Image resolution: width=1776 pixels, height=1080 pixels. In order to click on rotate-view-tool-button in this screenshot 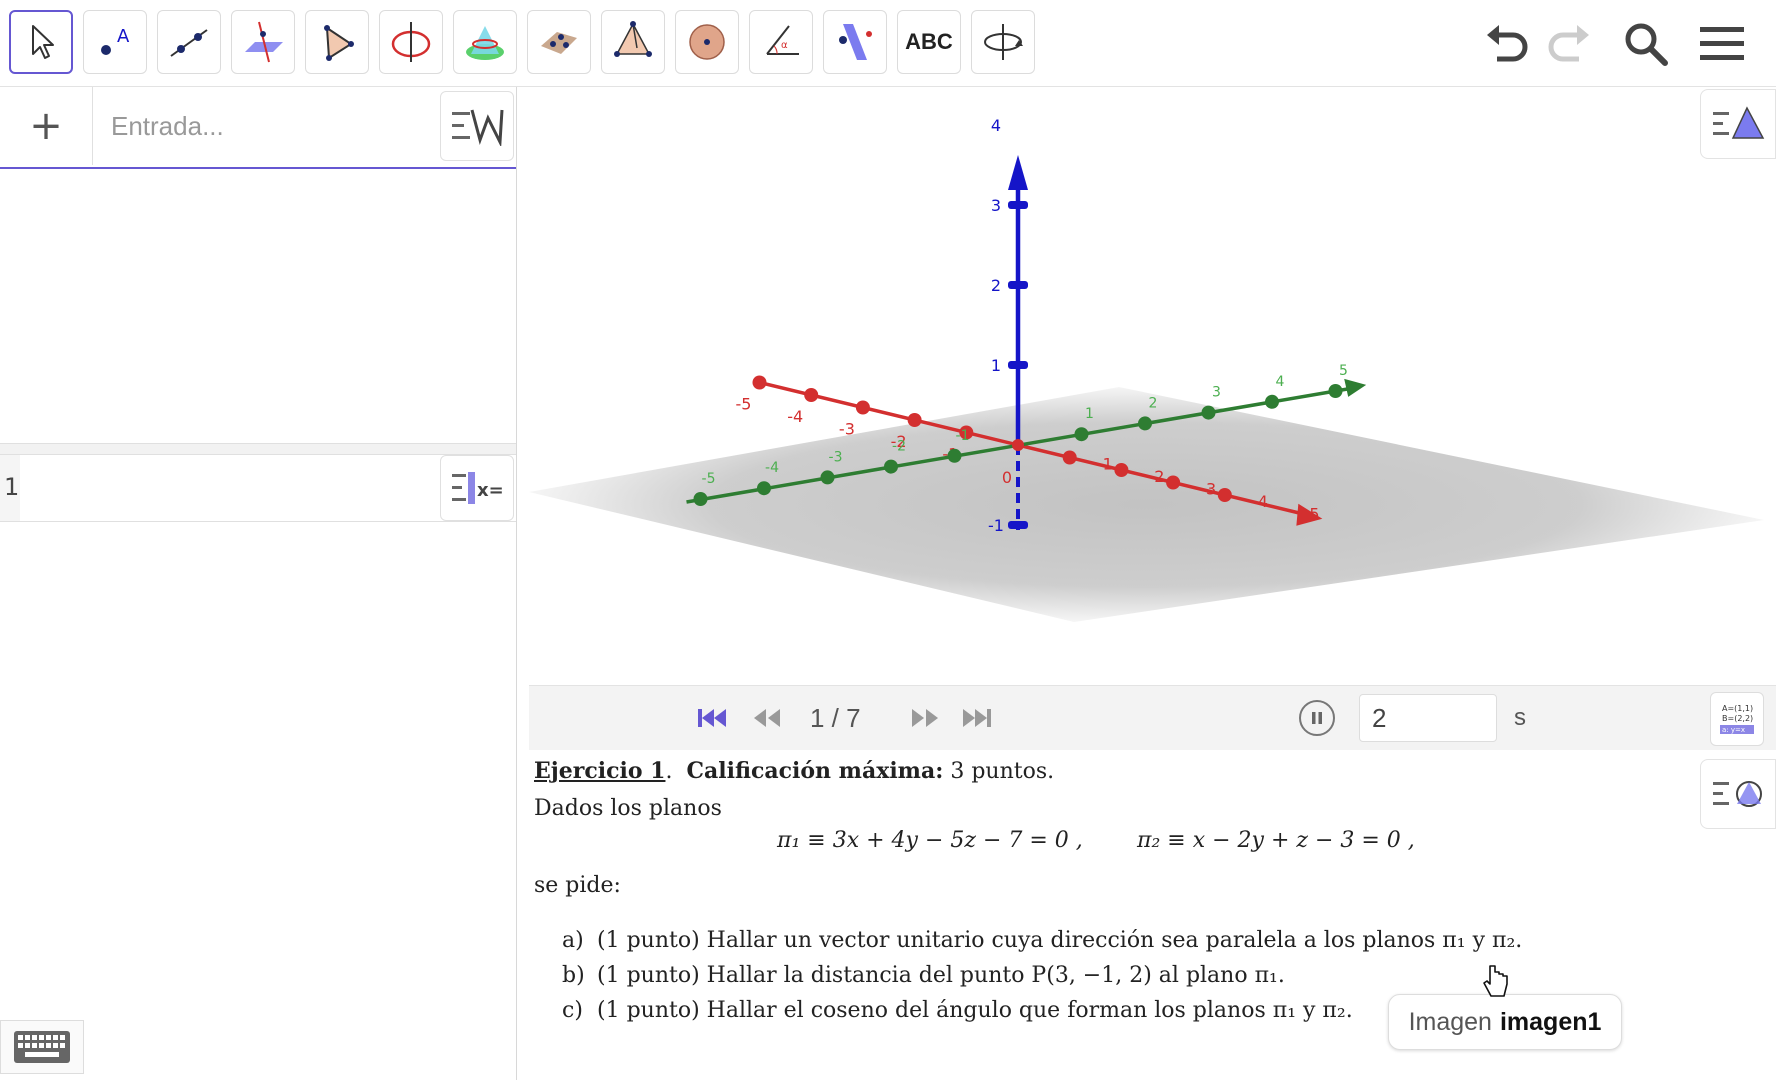, I will do `click(1003, 42)`.